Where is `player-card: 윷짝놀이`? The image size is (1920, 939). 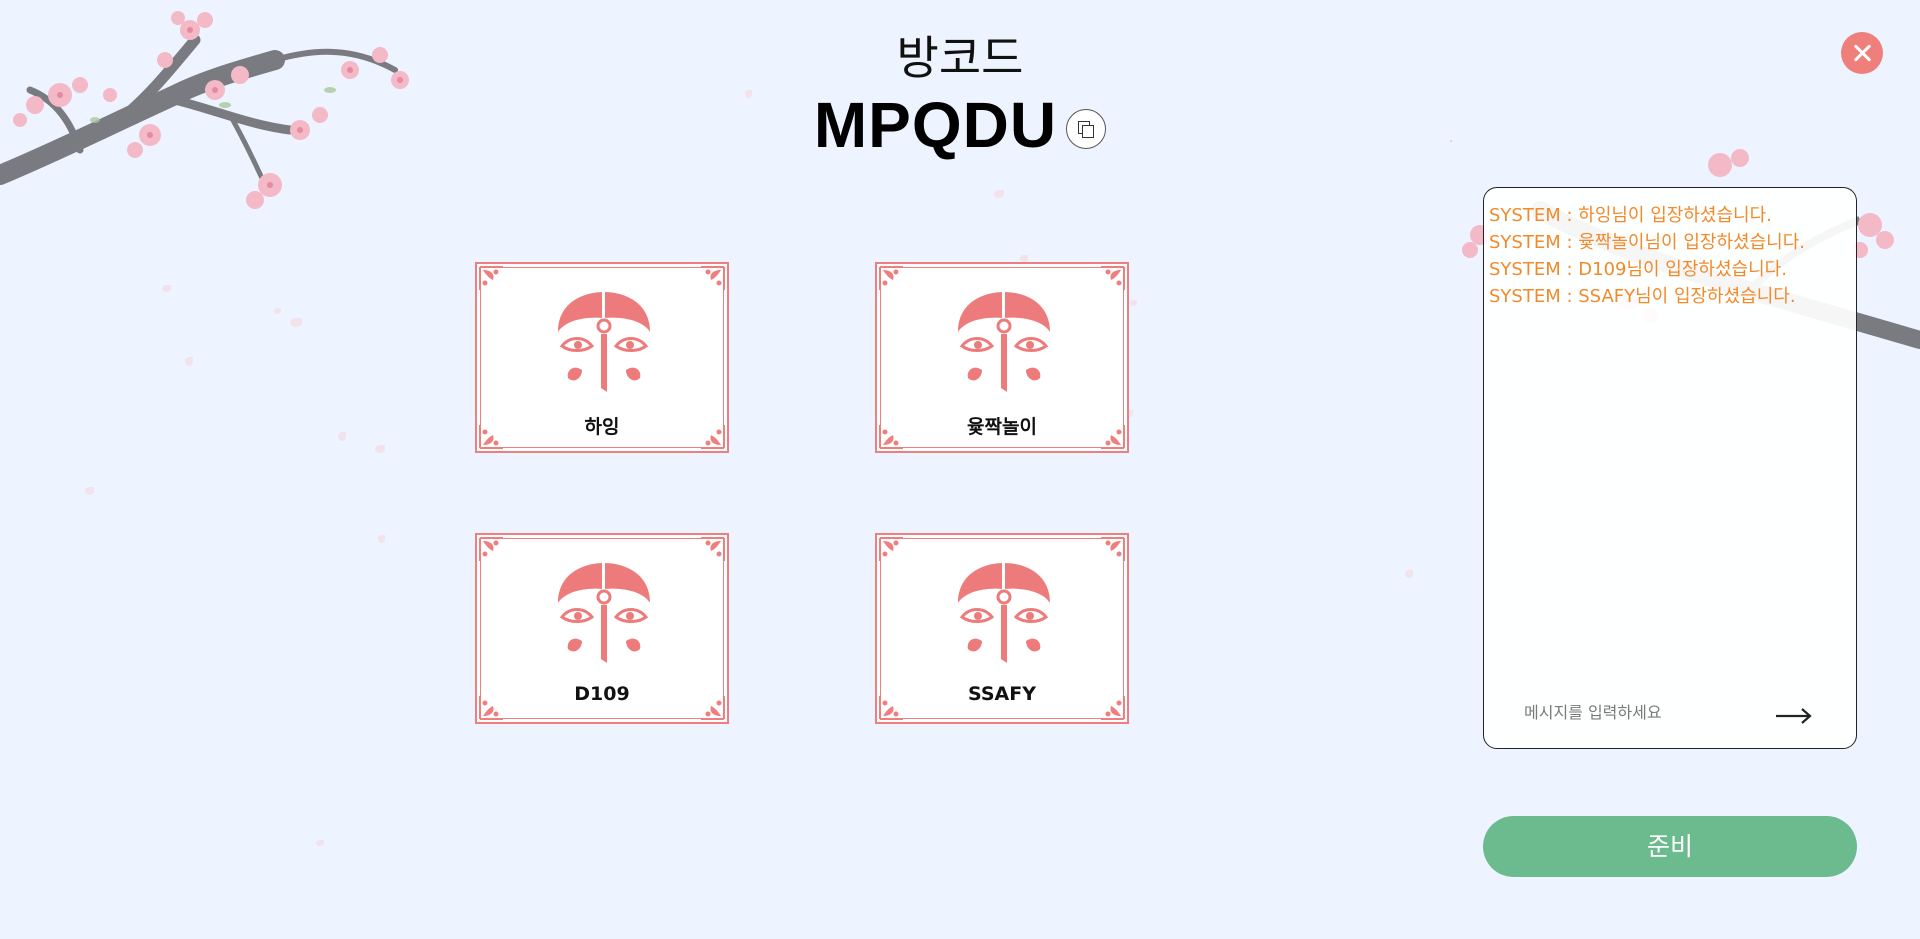 player-card: 윷짝놀이 is located at coordinates (1002, 357).